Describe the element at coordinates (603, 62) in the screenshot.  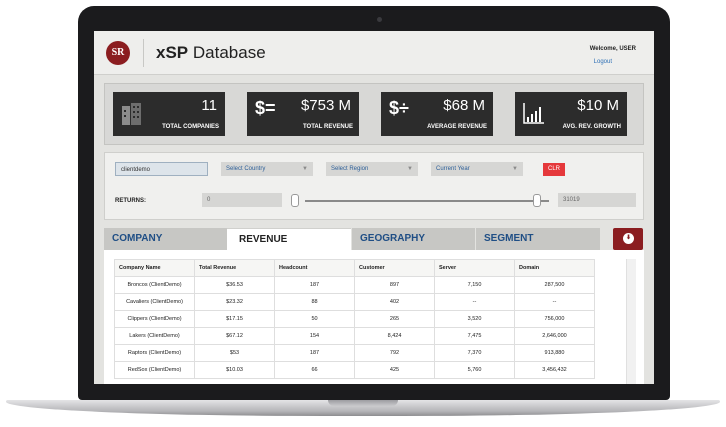
I see `logout-link: Logout` at that location.